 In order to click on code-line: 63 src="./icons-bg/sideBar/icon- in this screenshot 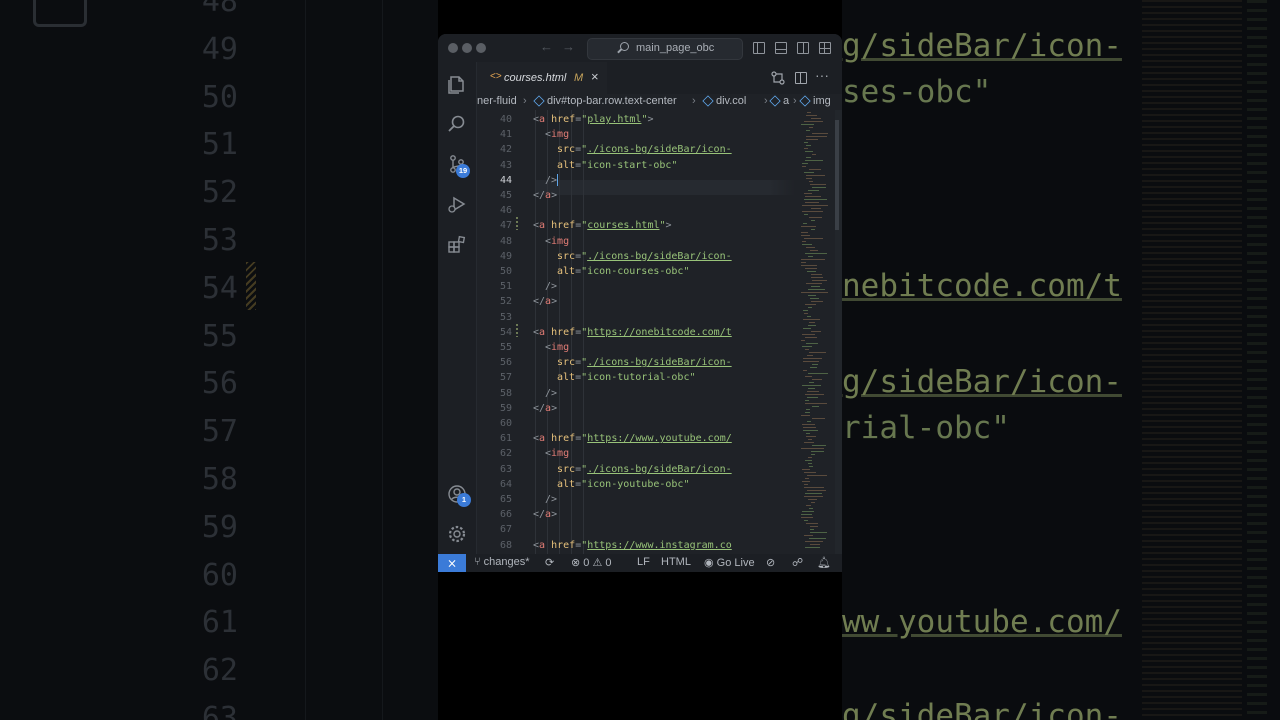, I will do `click(636, 469)`.